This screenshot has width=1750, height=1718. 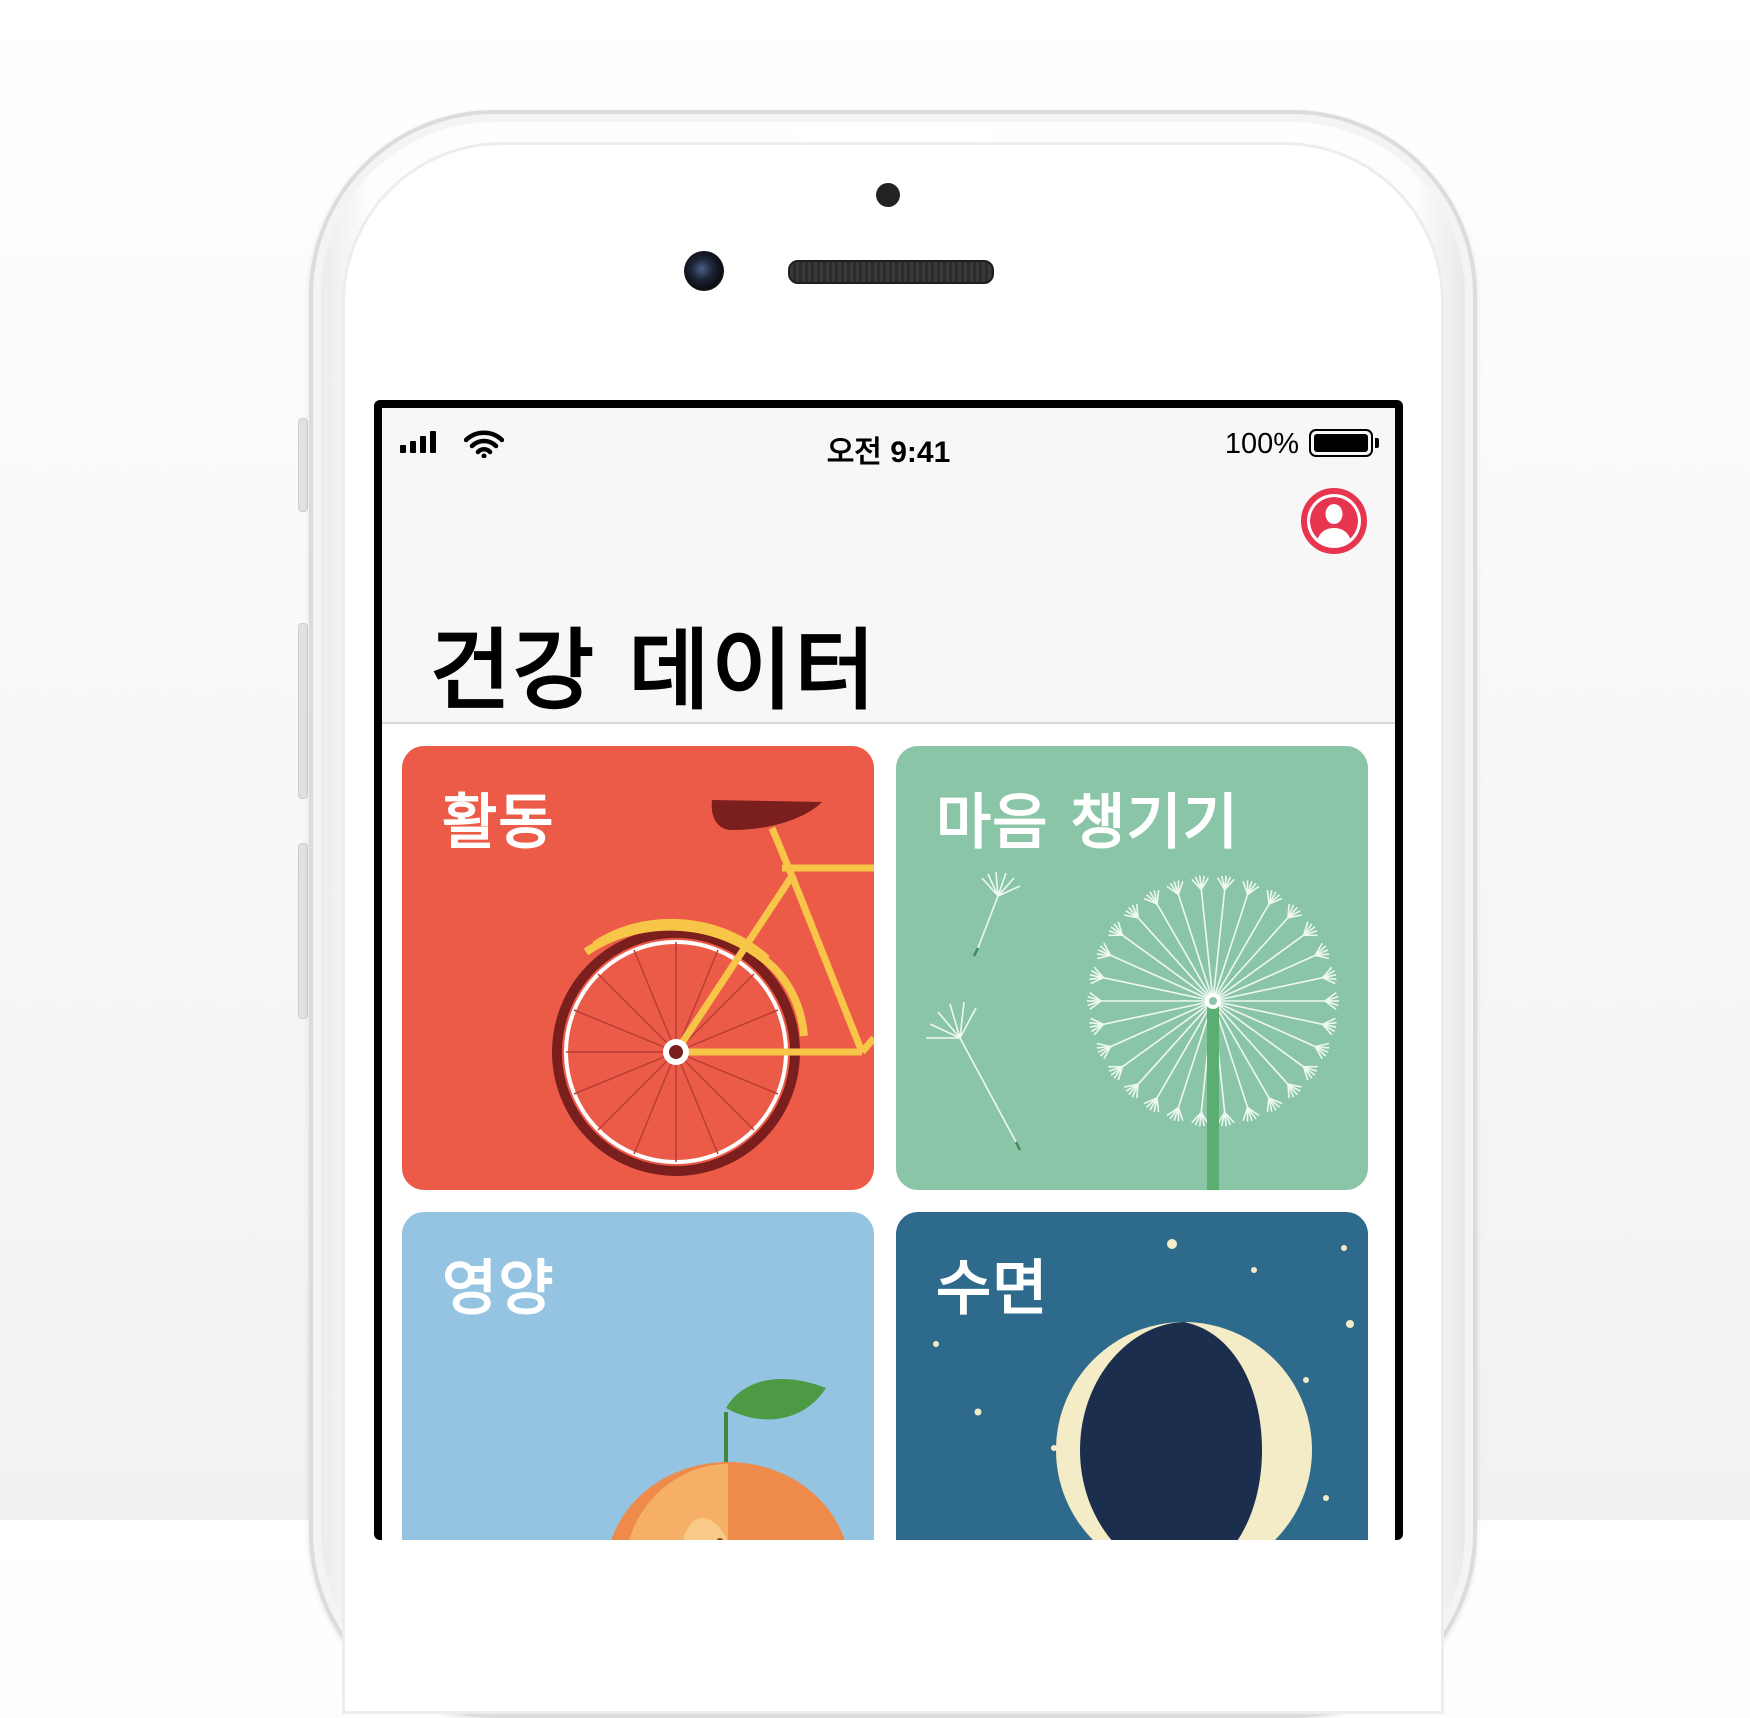 What do you see at coordinates (888, 438) in the screenshot?
I see `status-bar: 오전 9:41 100%` at bounding box center [888, 438].